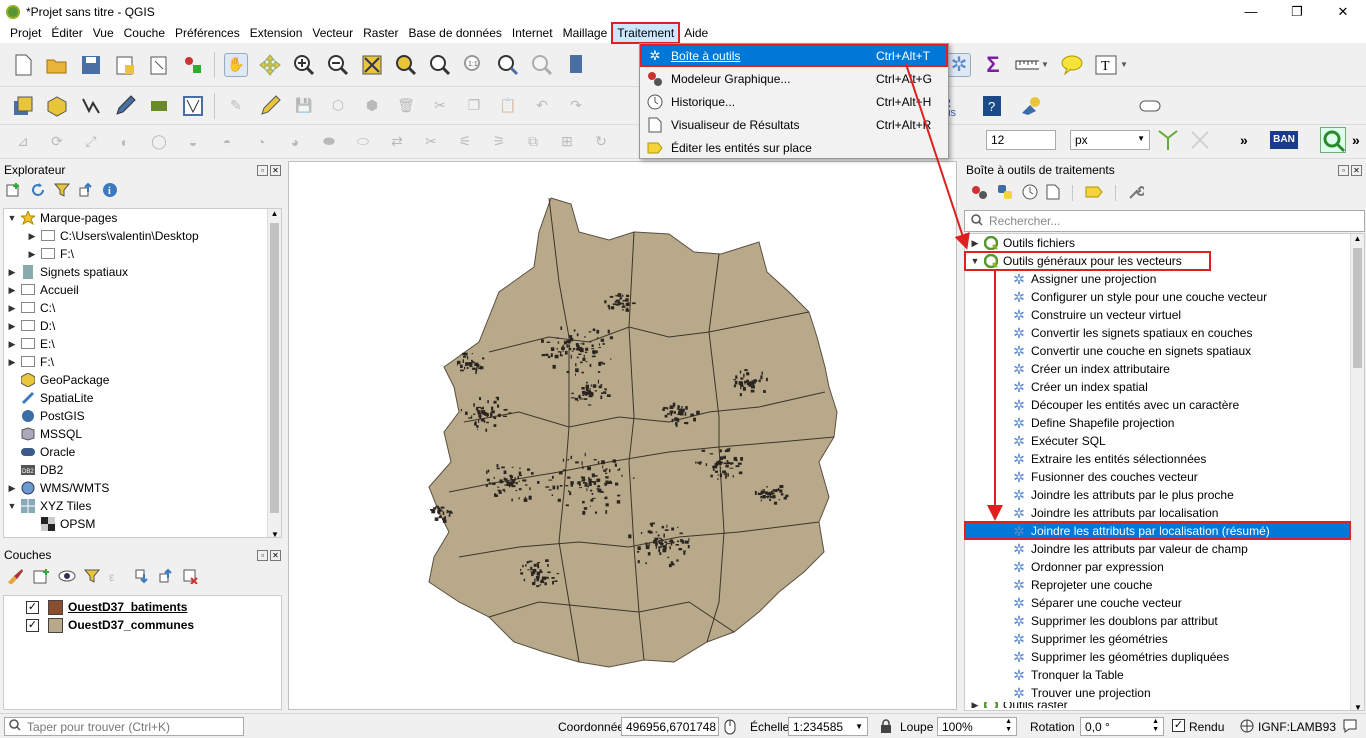 The width and height of the screenshot is (1366, 738). What do you see at coordinates (1350, 727) in the screenshot?
I see `messages-icon` at bounding box center [1350, 727].